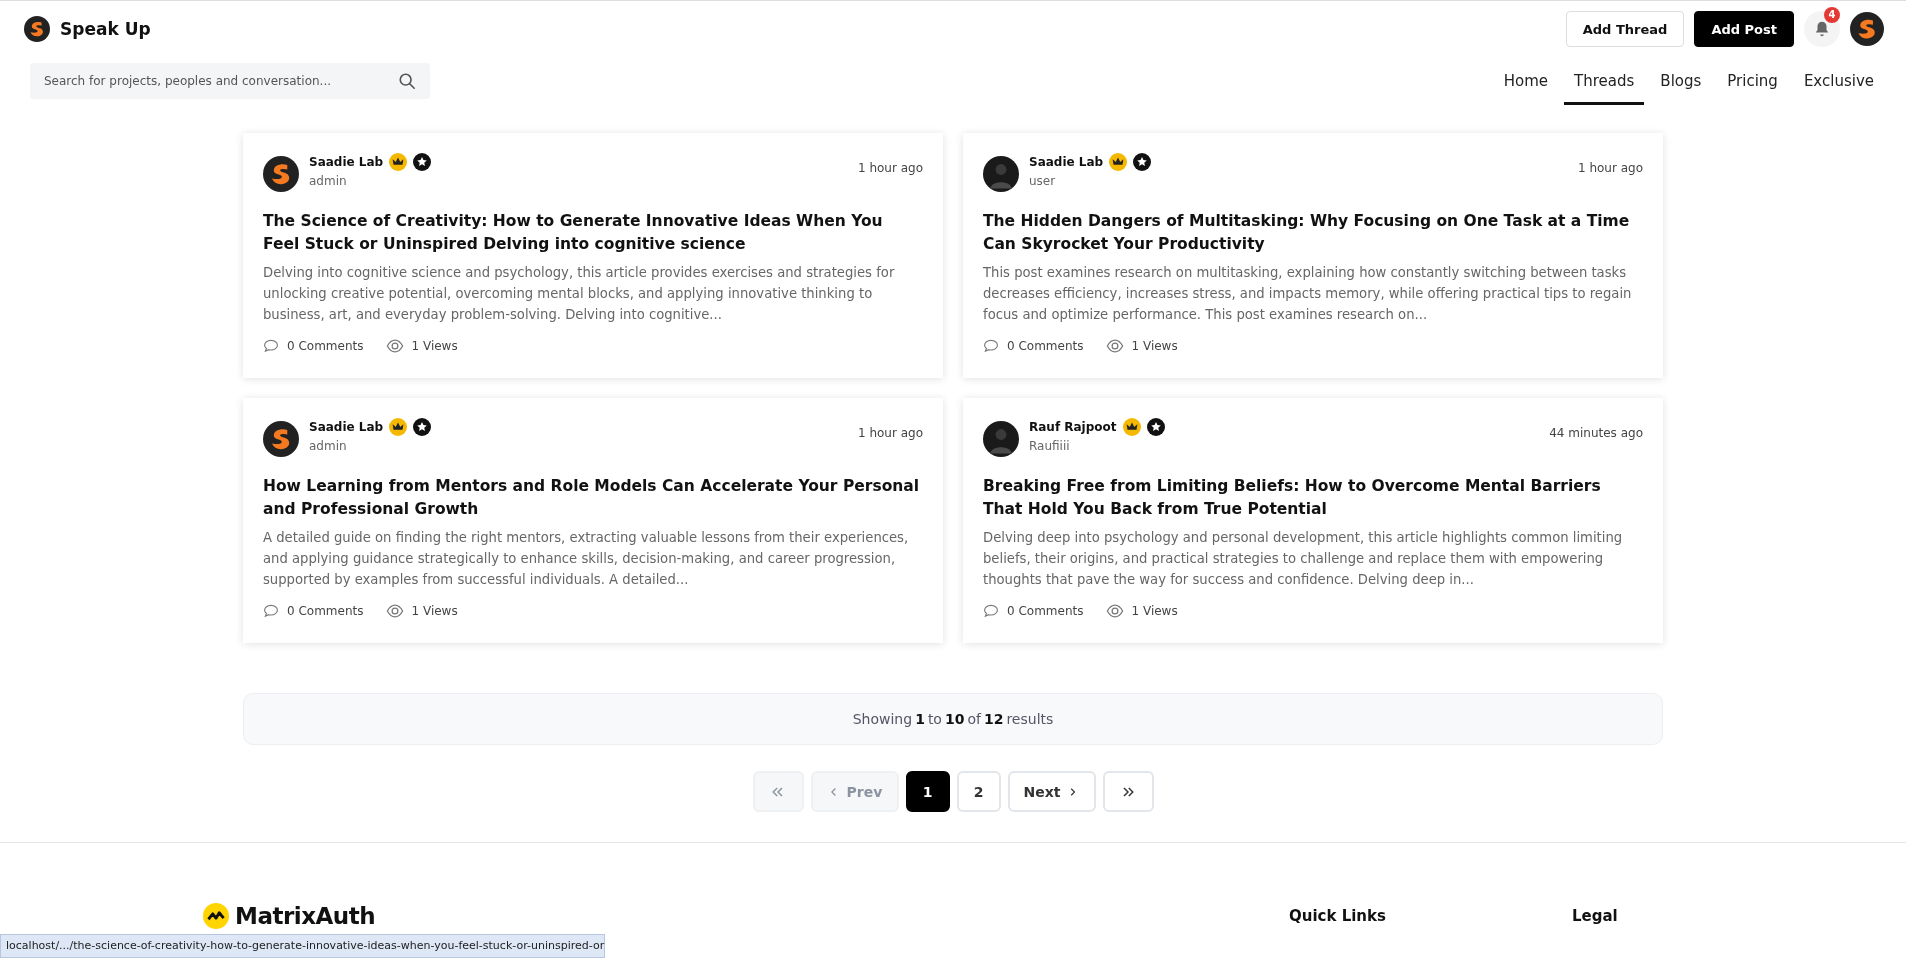 The width and height of the screenshot is (1906, 958). Describe the element at coordinates (1073, 427) in the screenshot. I see `author-name: Rauf Rajpoot` at that location.